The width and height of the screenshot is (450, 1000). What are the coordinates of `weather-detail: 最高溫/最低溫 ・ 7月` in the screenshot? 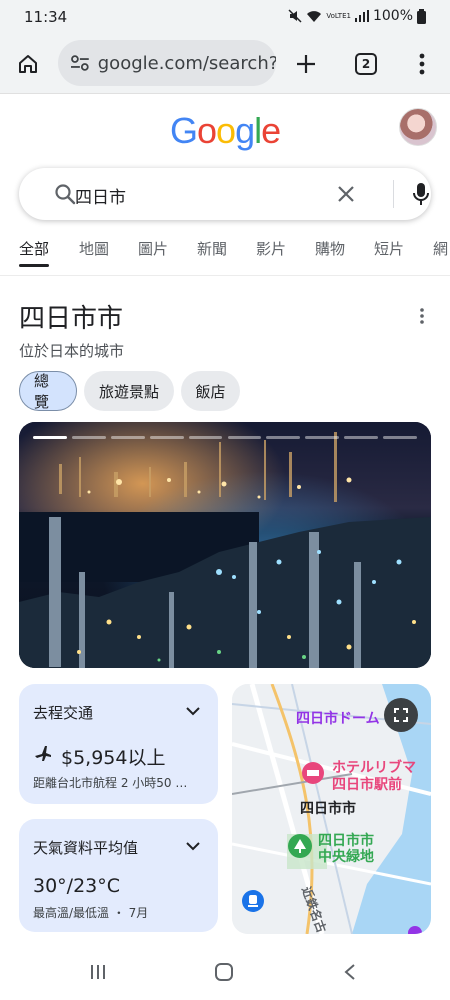 It's located at (91, 913).